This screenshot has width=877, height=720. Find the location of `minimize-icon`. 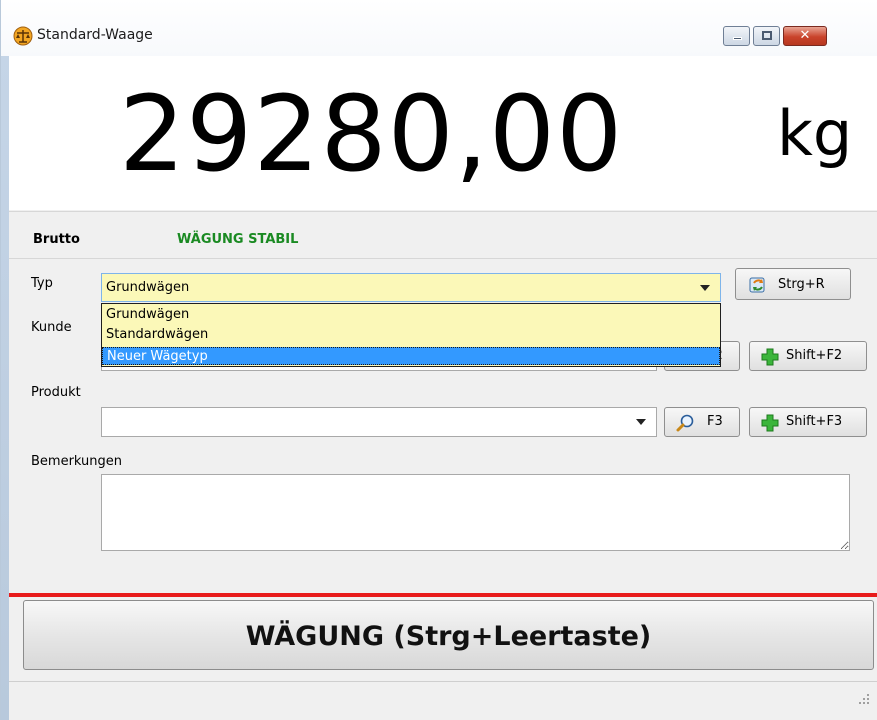

minimize-icon is located at coordinates (737, 38).